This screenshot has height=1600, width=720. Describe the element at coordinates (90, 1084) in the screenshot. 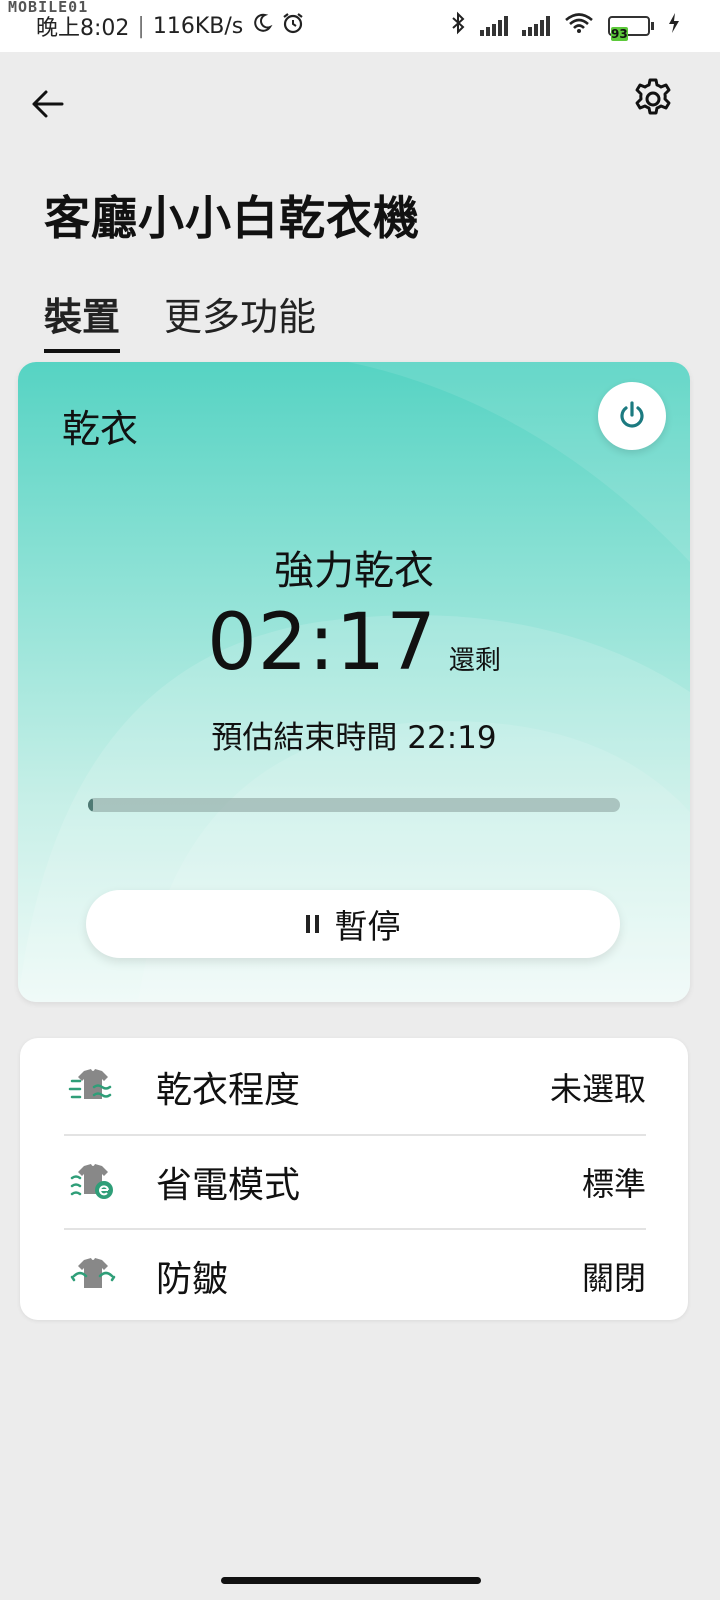

I see `shirt-dryness-icon` at that location.